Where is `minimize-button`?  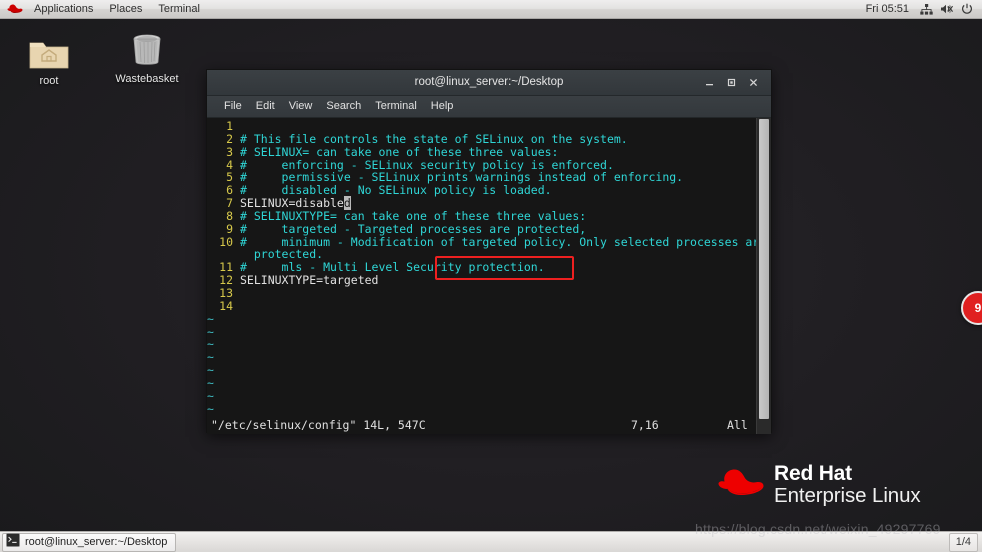 minimize-button is located at coordinates (709, 82).